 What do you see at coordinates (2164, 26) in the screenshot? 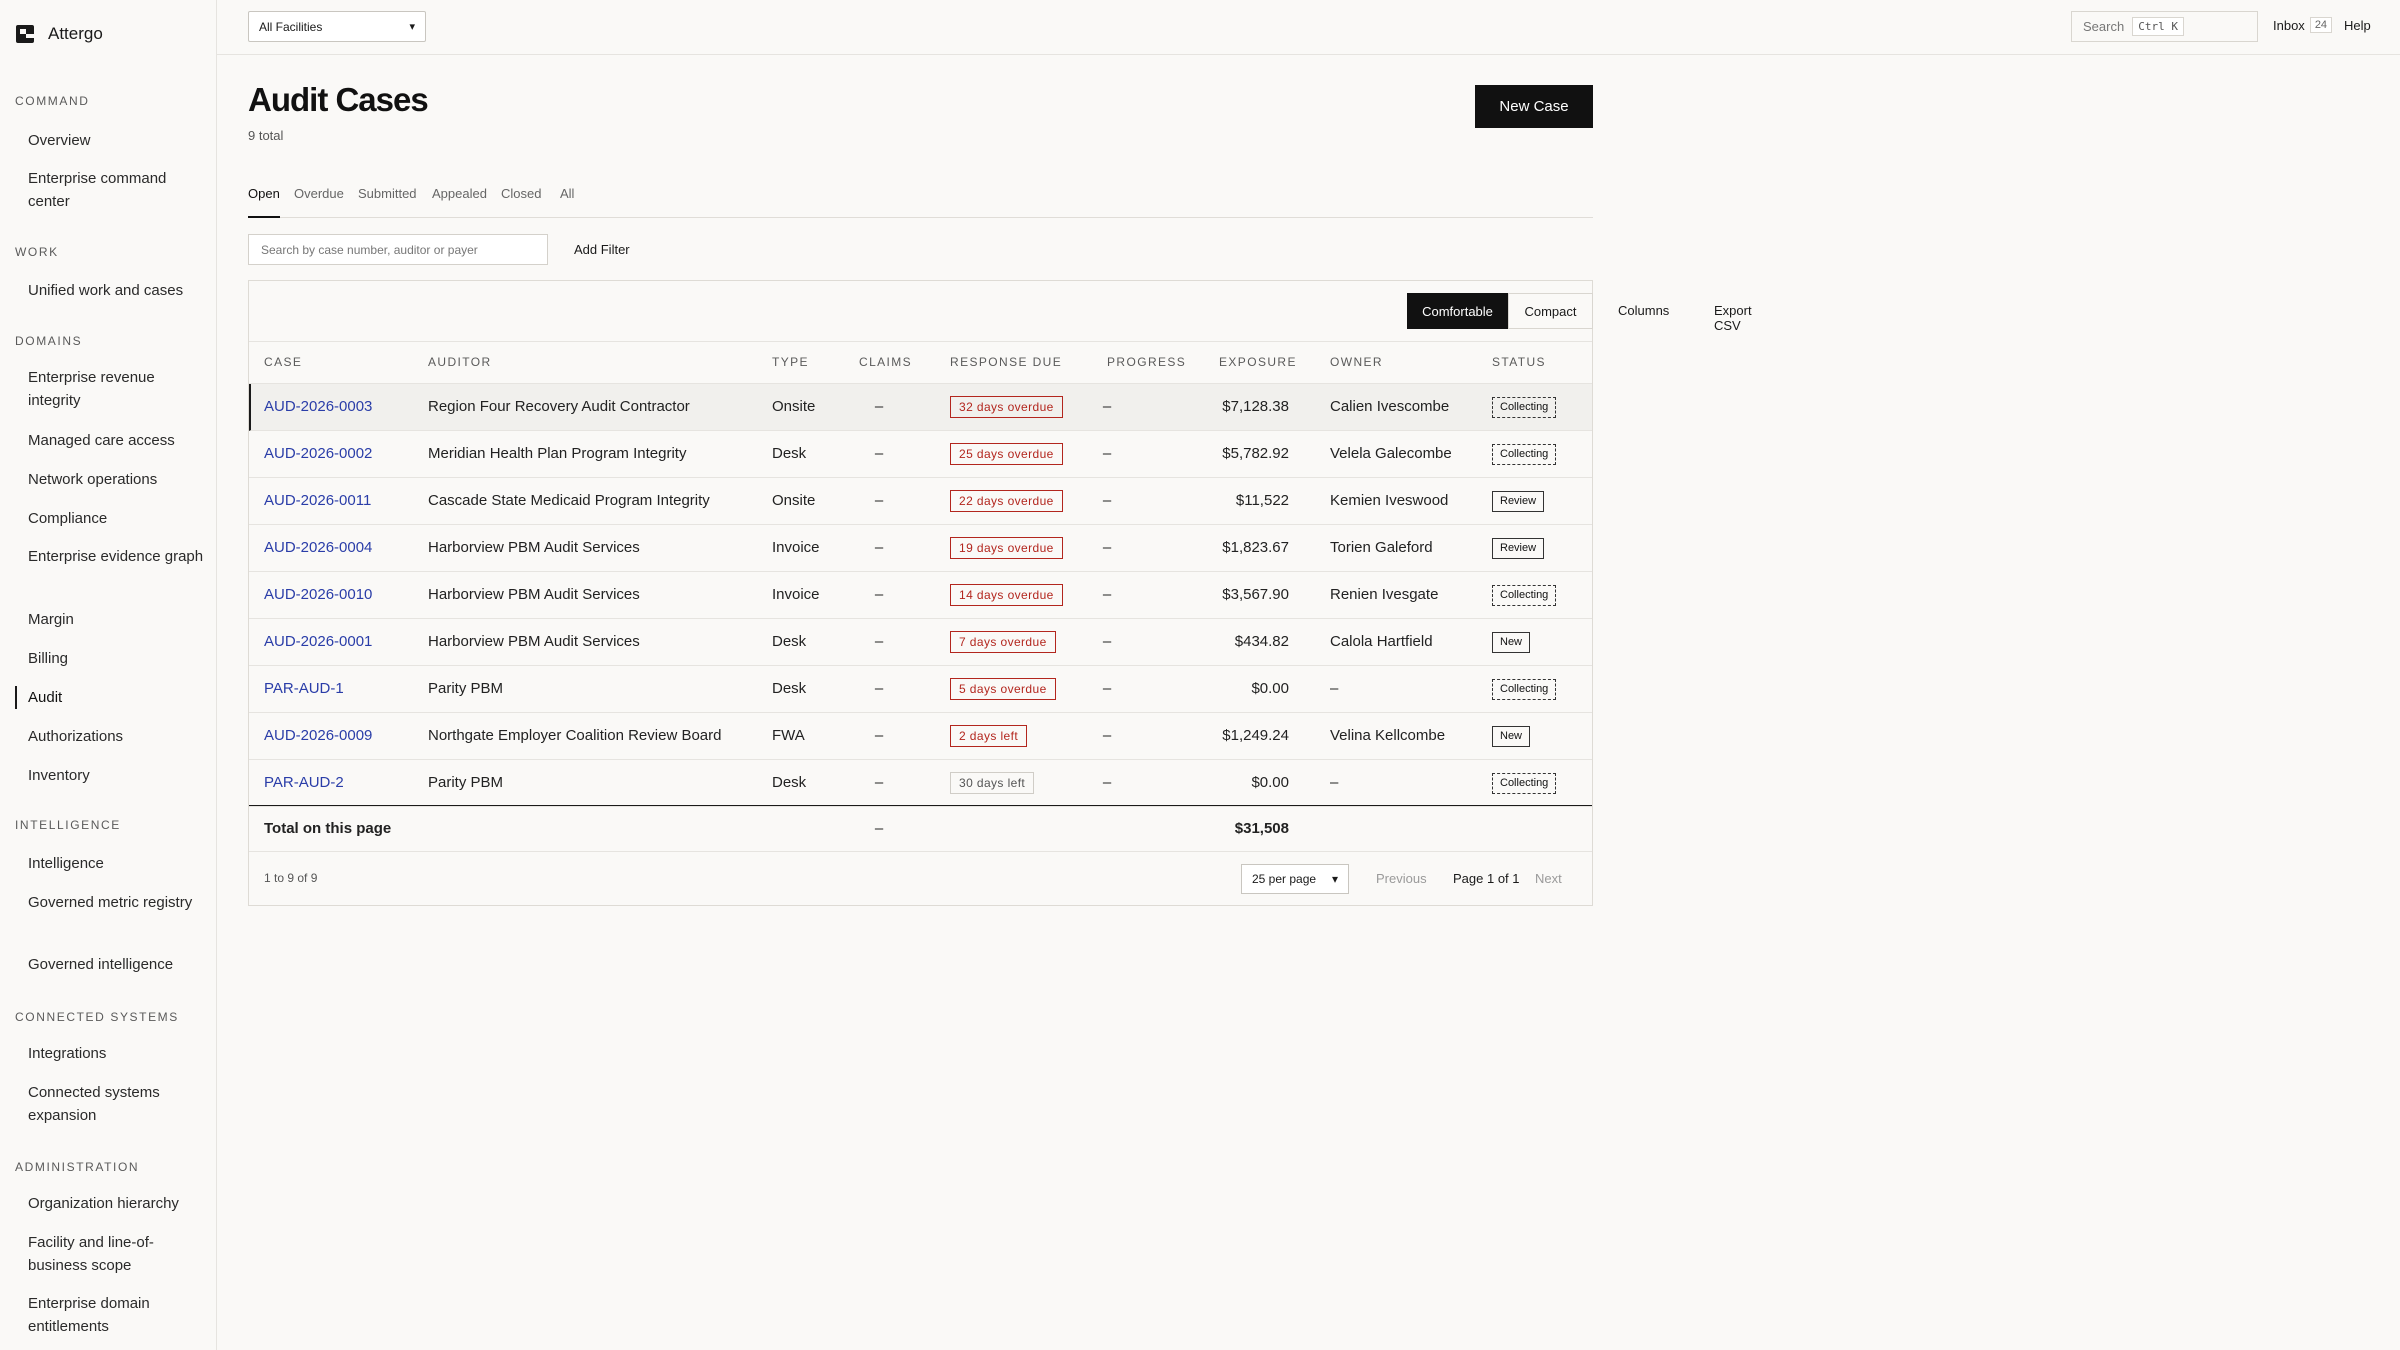
I see `global-search: Search Ctrl K` at bounding box center [2164, 26].